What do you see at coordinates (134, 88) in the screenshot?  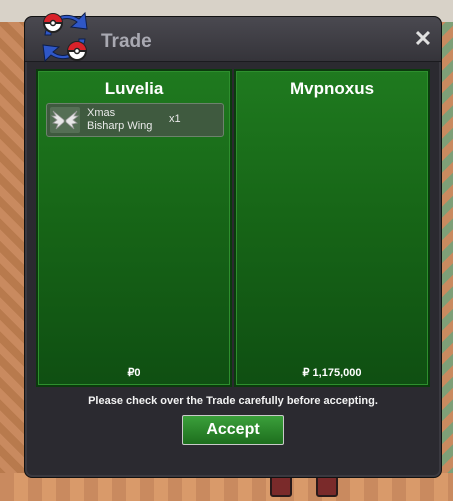 I see `player-name-left: Luvelia` at bounding box center [134, 88].